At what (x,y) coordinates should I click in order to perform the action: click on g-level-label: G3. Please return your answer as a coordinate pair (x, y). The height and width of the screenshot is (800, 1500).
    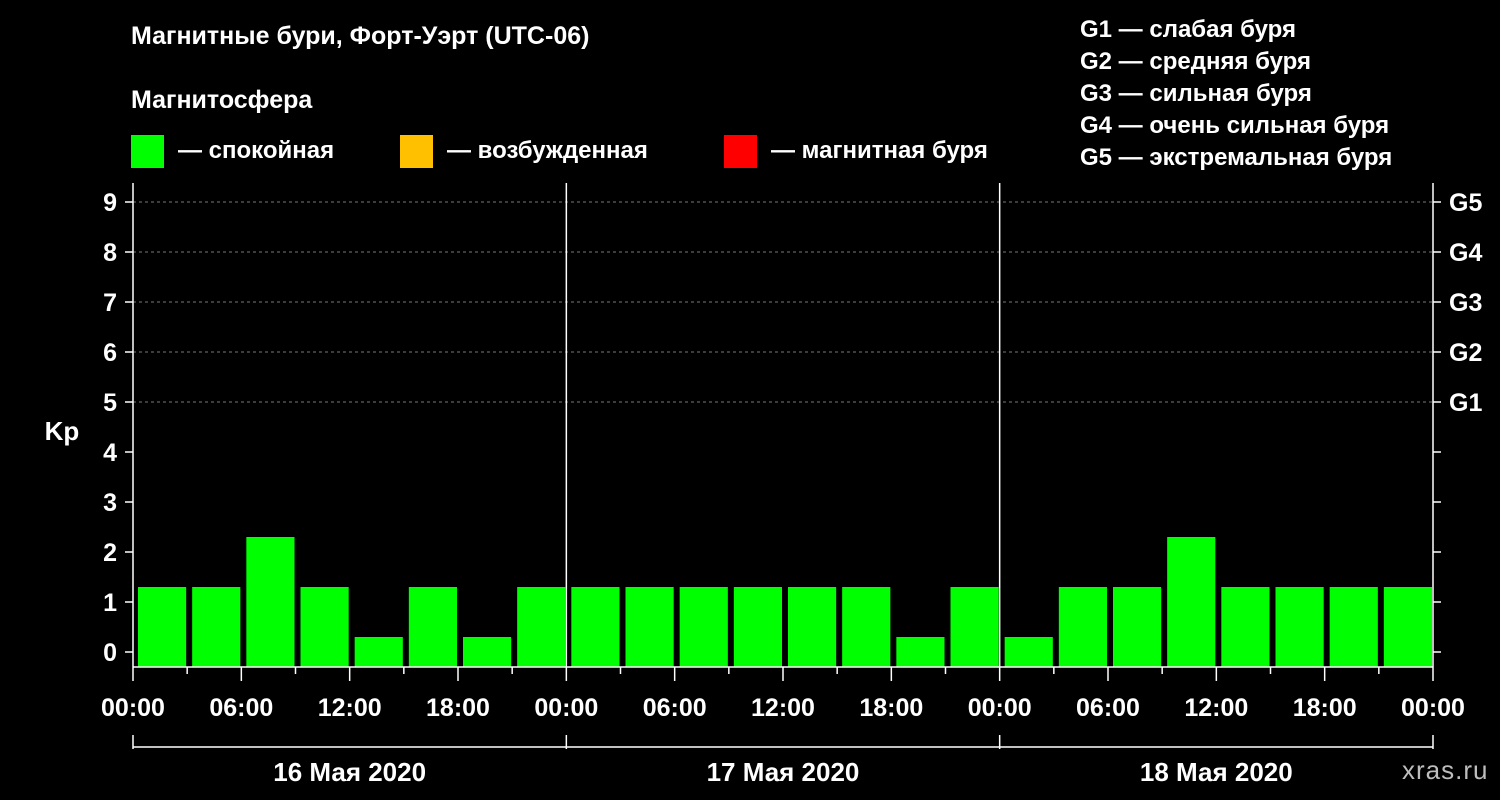
    Looking at the image, I should click on (1465, 303).